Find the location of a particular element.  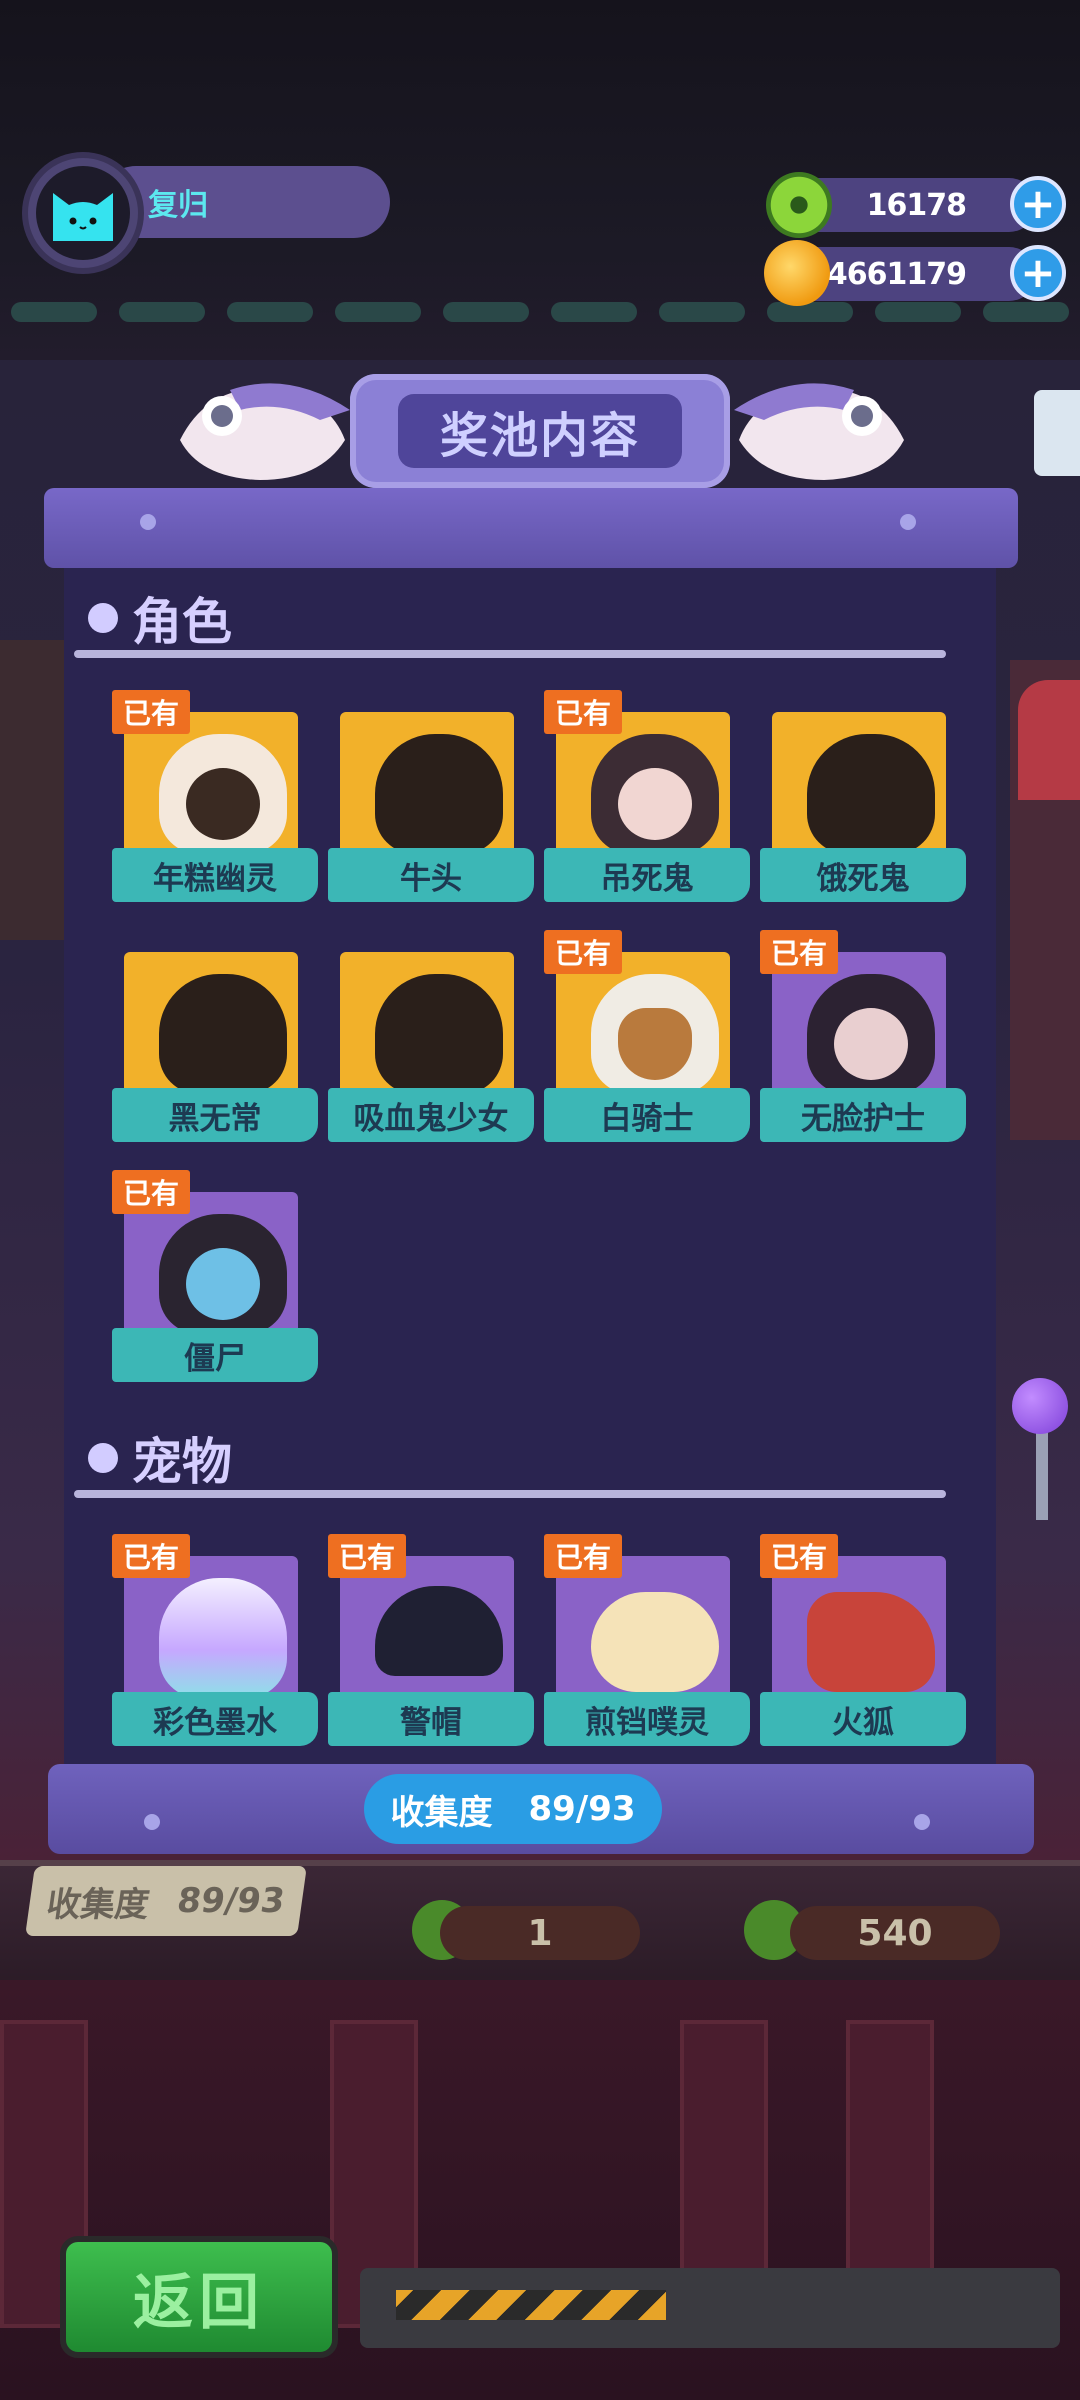

item-name: 黑无常 is located at coordinates (215, 1115).